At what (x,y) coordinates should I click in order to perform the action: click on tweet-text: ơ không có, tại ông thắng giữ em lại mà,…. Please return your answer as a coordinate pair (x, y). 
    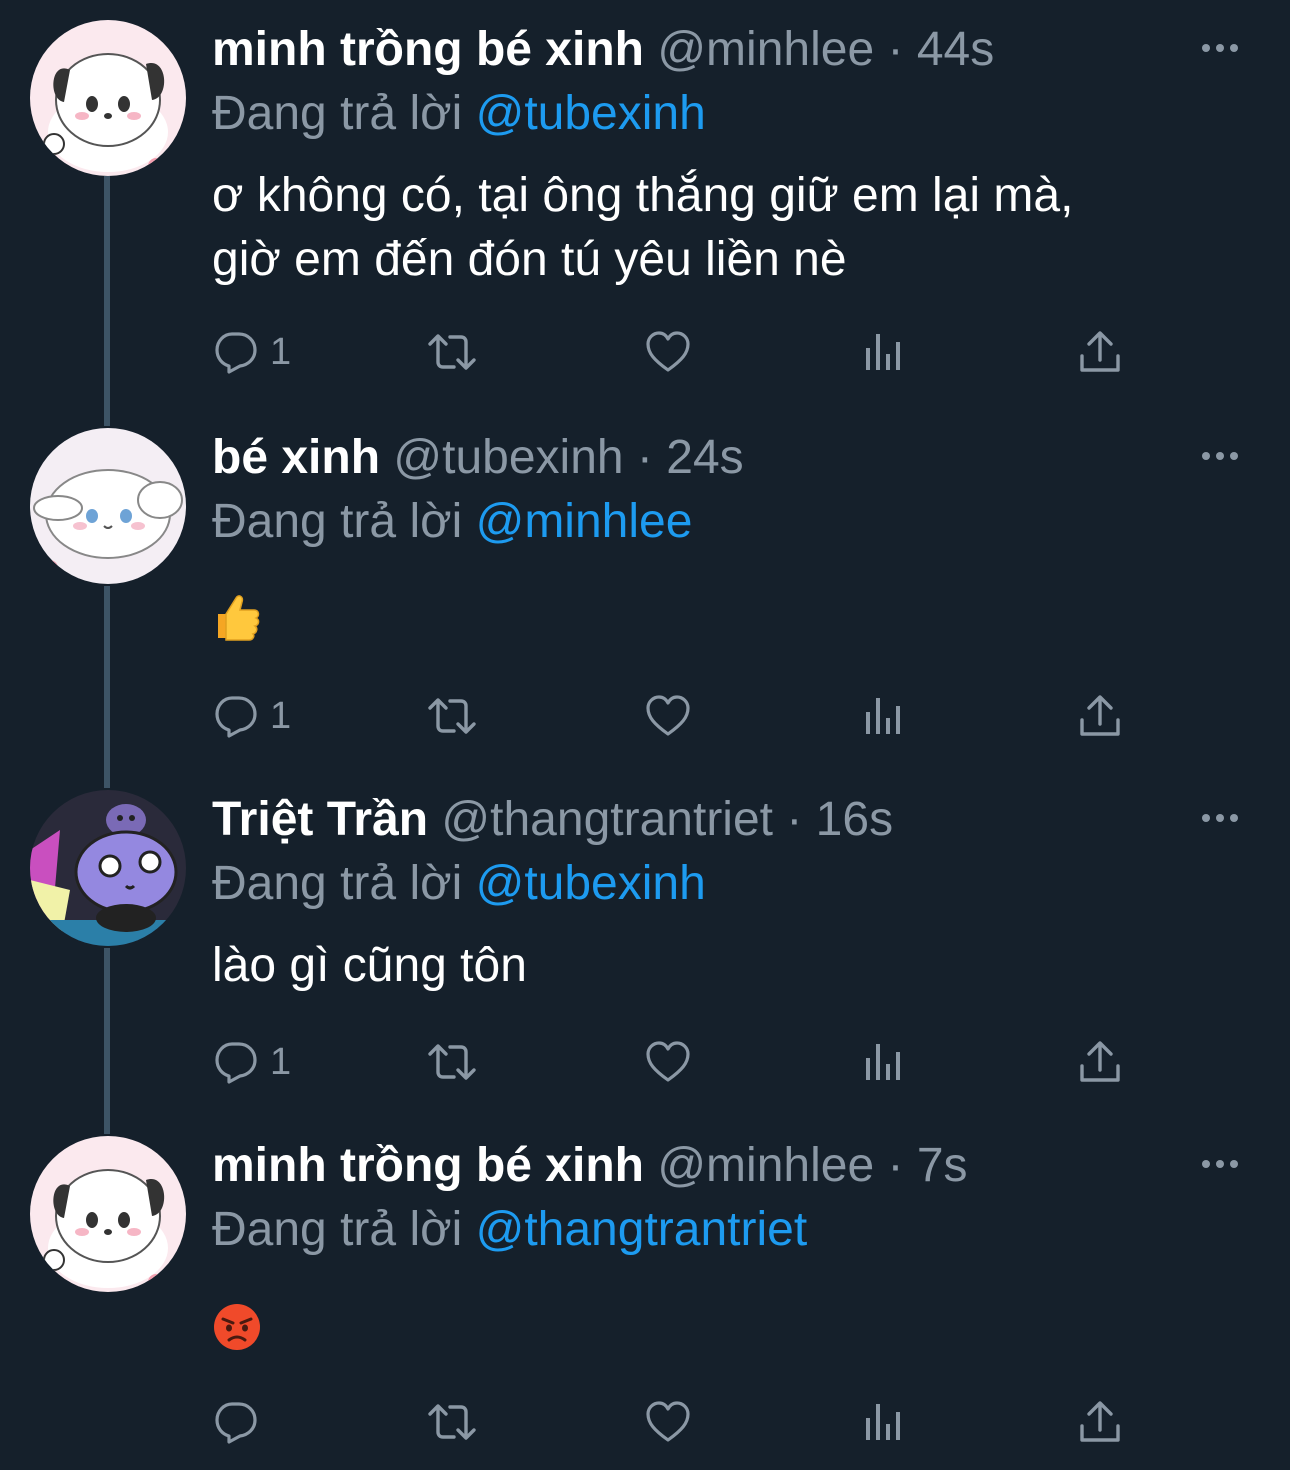
    Looking at the image, I should click on (643, 227).